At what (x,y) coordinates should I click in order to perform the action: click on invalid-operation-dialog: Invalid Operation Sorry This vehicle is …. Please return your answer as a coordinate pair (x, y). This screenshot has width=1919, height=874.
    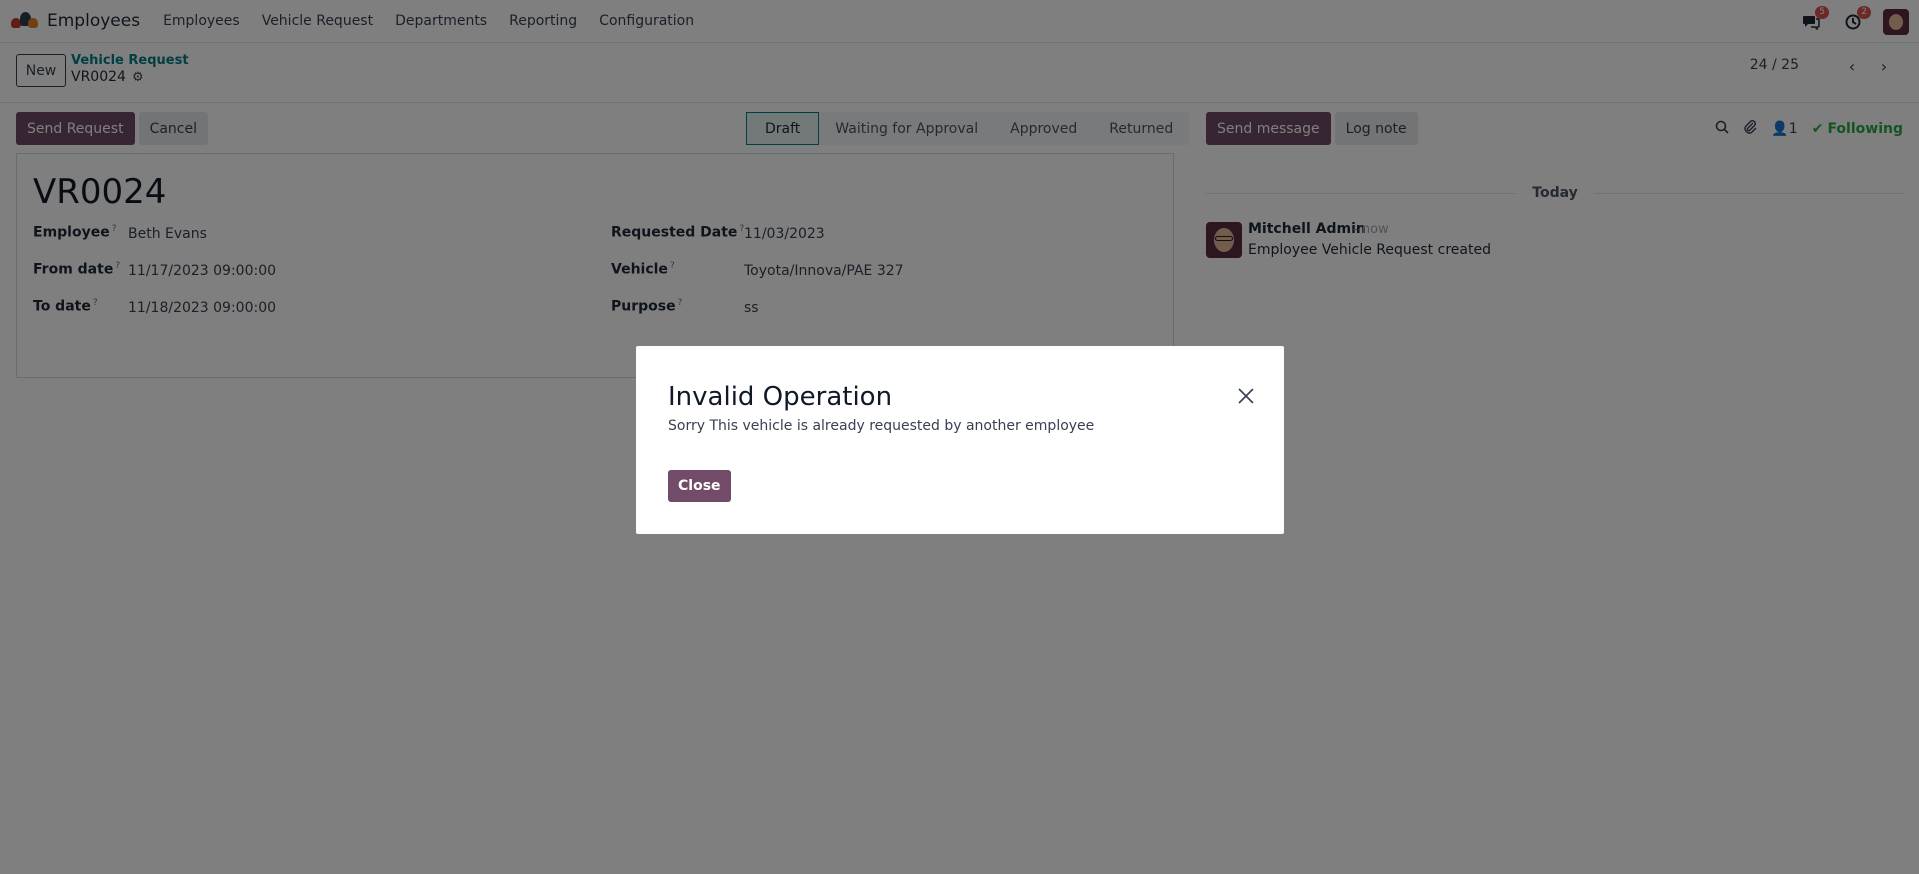
    Looking at the image, I should click on (960, 440).